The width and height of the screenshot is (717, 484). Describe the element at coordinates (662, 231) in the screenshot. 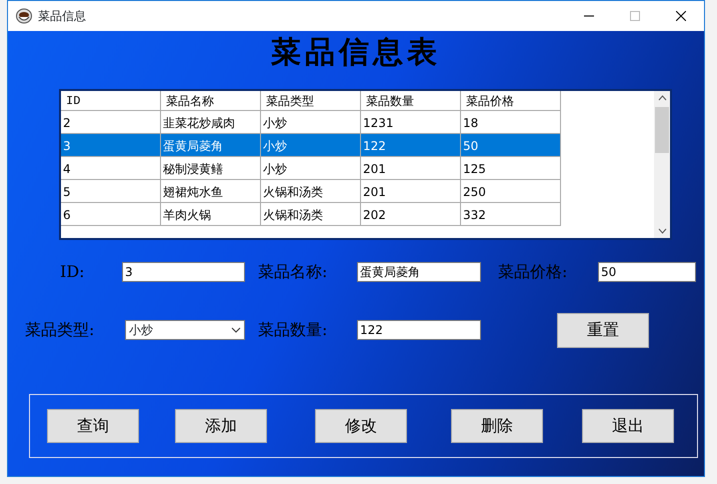

I see `scroll-down-icon` at that location.